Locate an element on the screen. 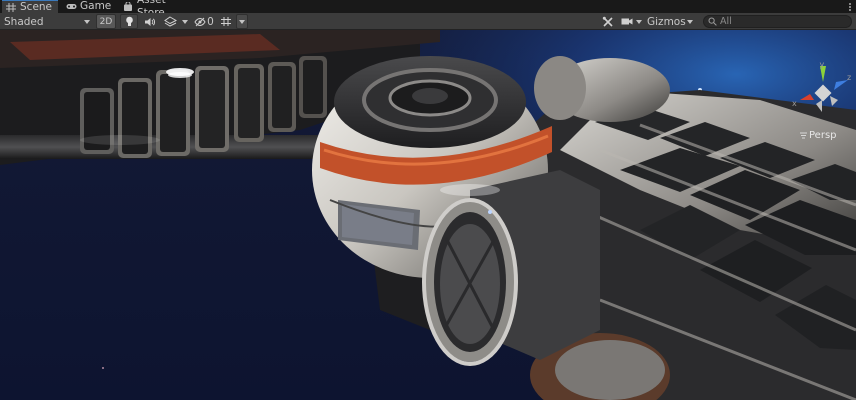 This screenshot has width=856, height=400. hidden-objects-count: 0 is located at coordinates (210, 21).